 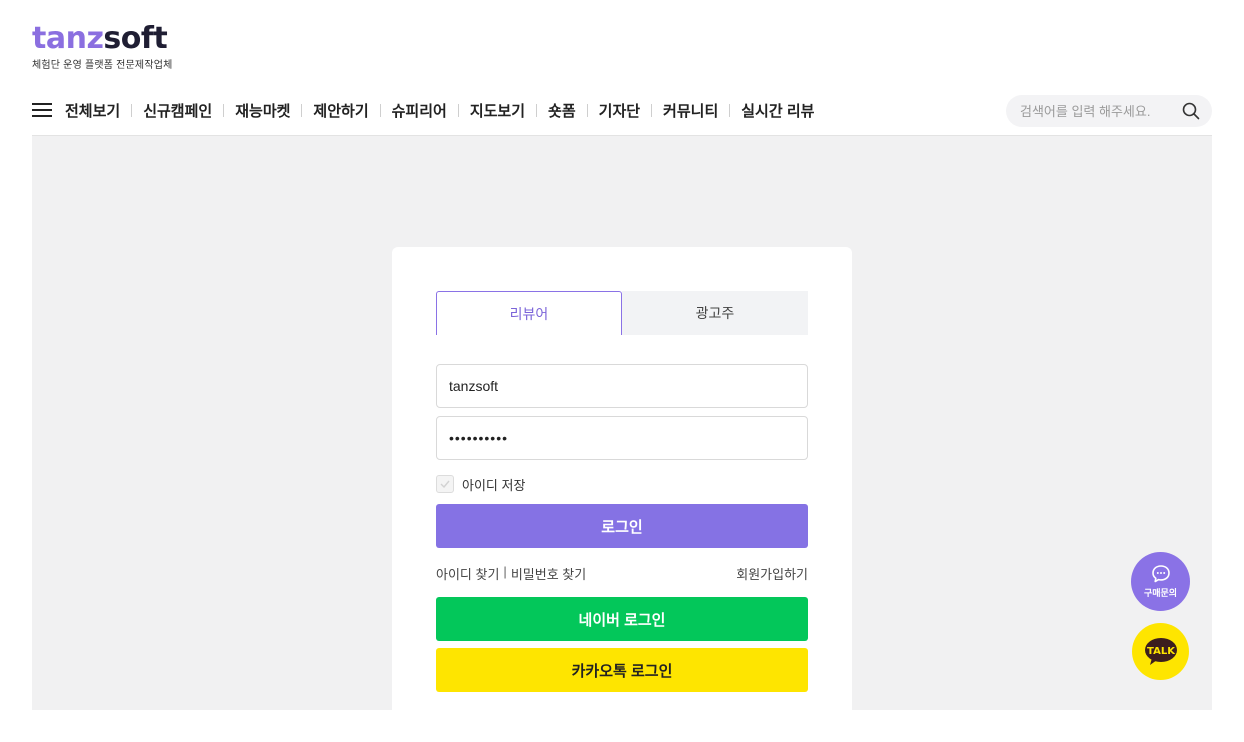 What do you see at coordinates (135, 38) in the screenshot?
I see `logo-part-soft: soft` at bounding box center [135, 38].